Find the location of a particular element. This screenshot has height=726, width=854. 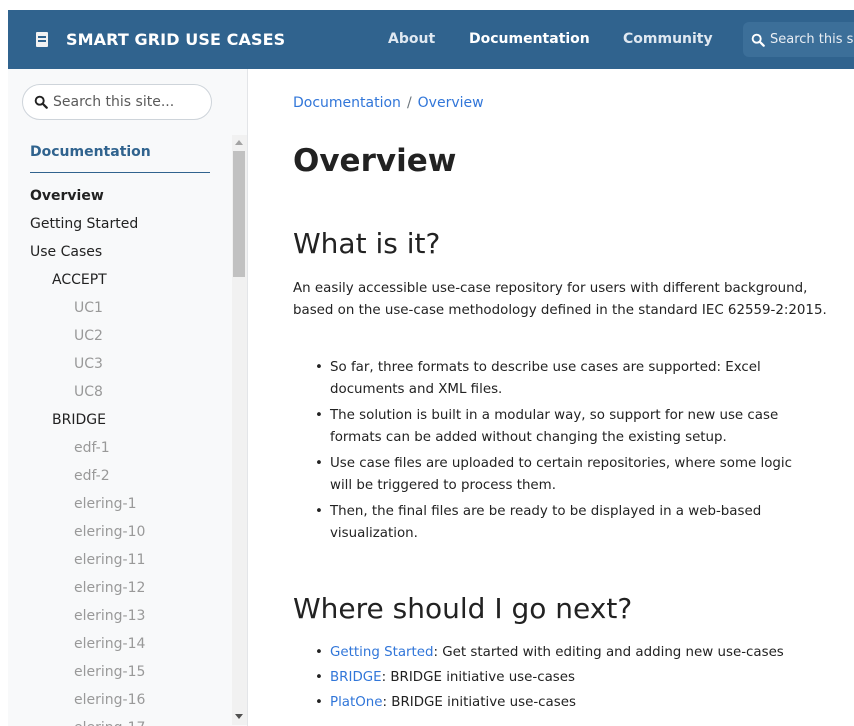

nav-link-community: Community is located at coordinates (668, 39).